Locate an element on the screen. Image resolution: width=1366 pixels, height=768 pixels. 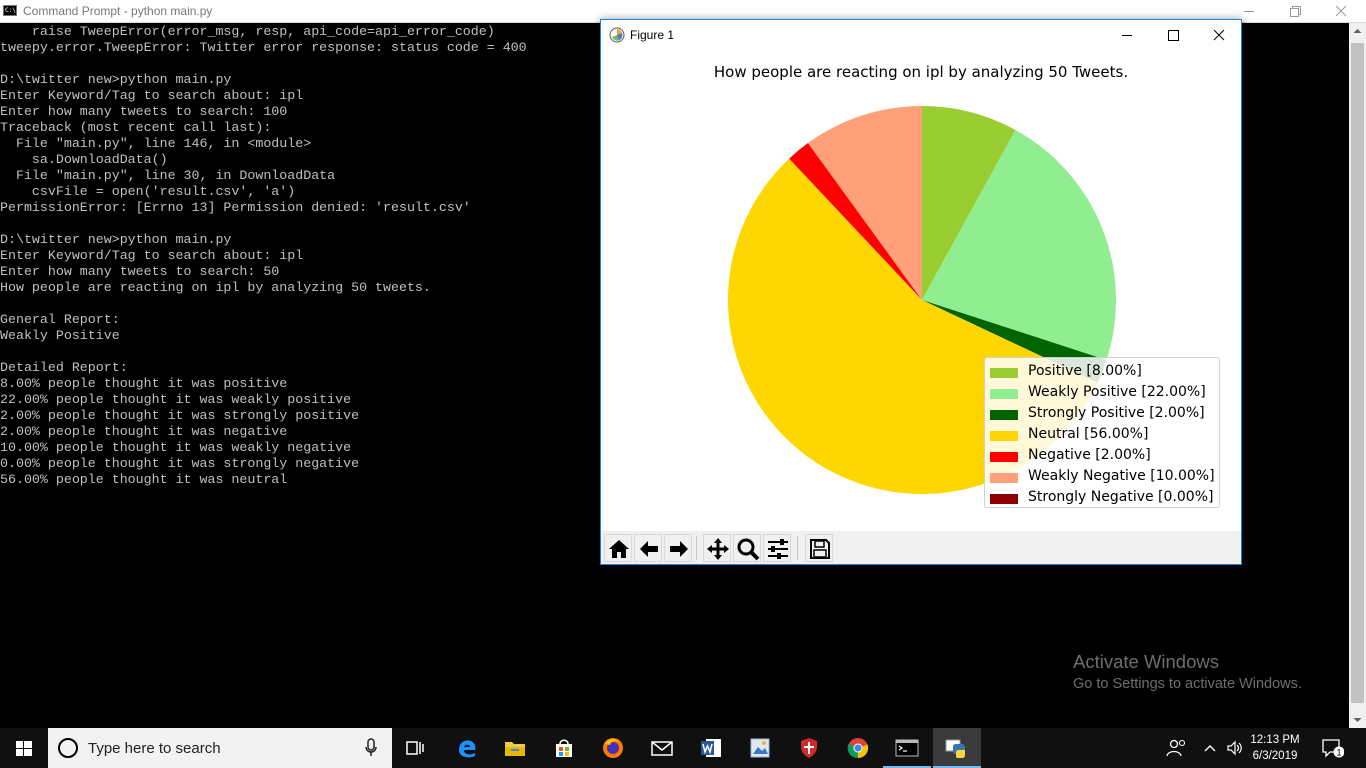
microphone-icon is located at coordinates (371, 748).